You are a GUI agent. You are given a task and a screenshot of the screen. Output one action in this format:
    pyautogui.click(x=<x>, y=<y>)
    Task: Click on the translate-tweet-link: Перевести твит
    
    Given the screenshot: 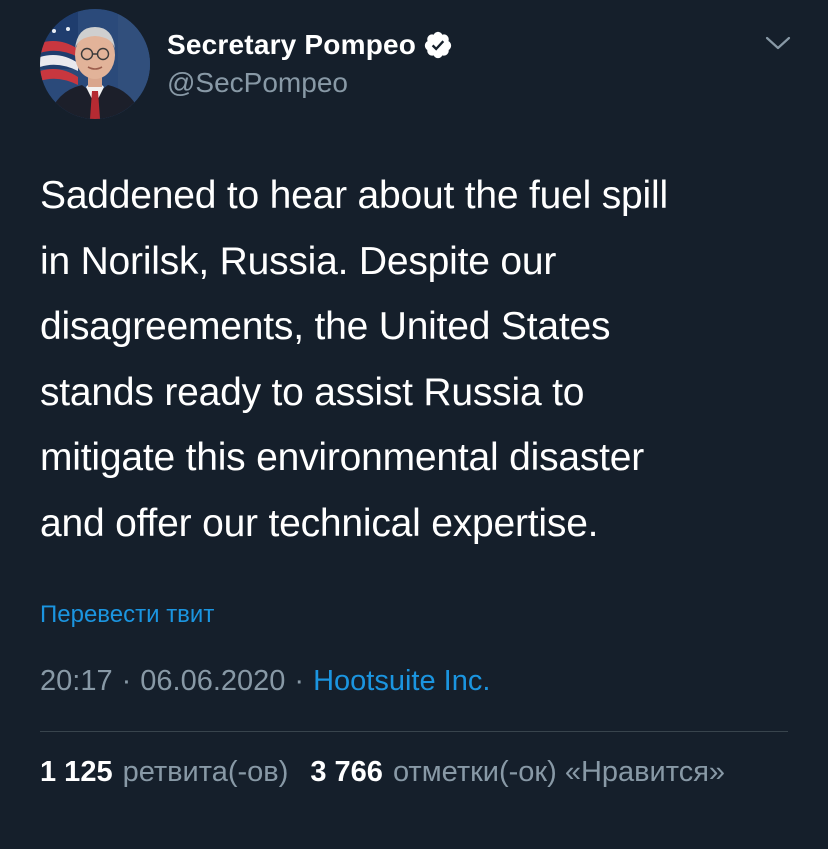 What is the action you would take?
    pyautogui.click(x=127, y=615)
    